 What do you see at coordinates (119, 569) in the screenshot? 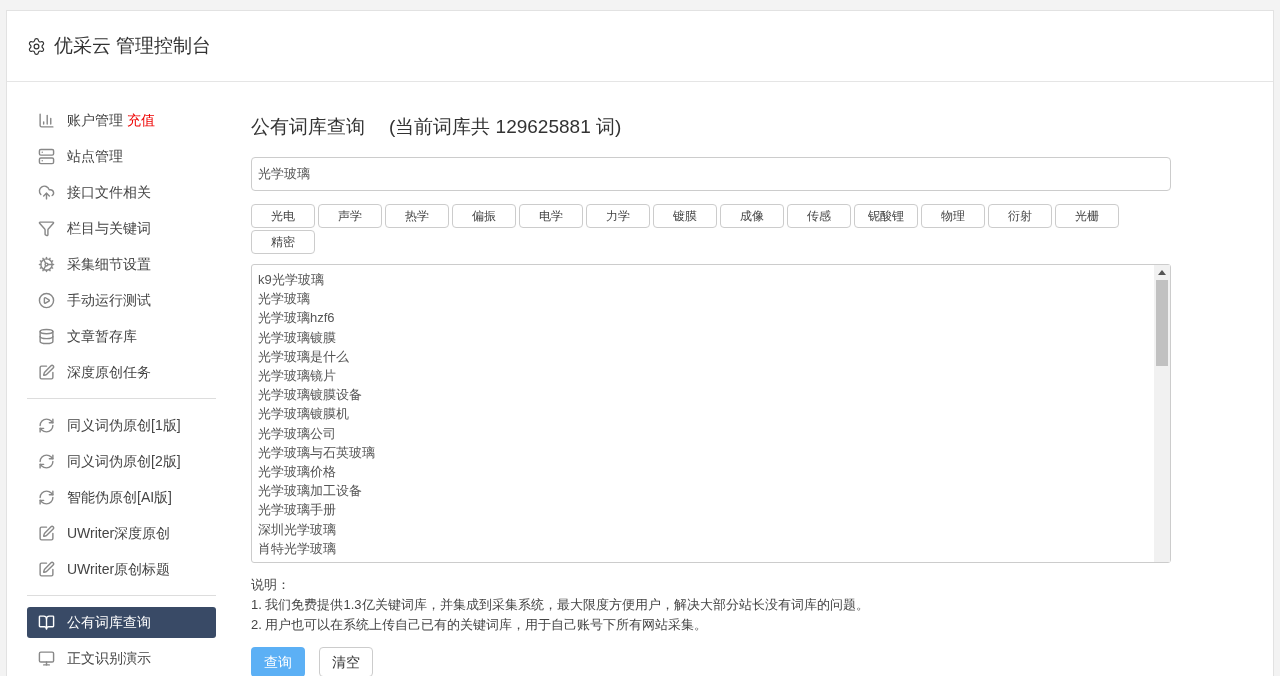
I see `sidebar-label: UWriter原创标题` at bounding box center [119, 569].